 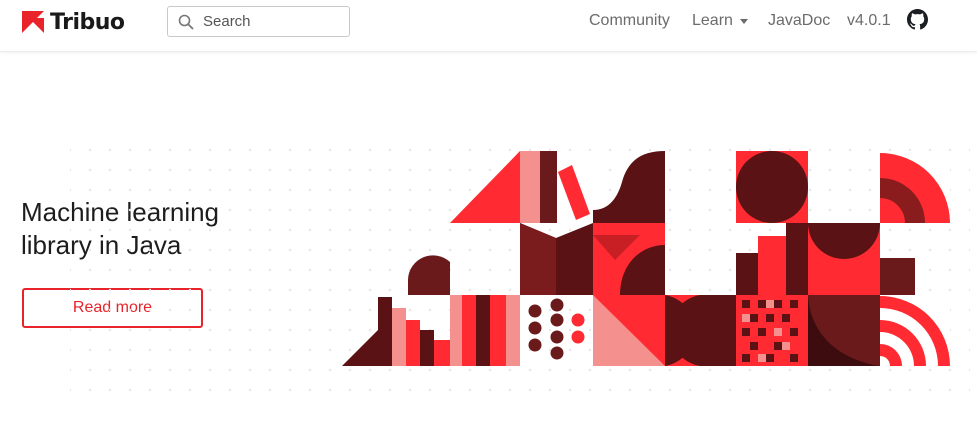 I want to click on search-icon, so click(x=186, y=21).